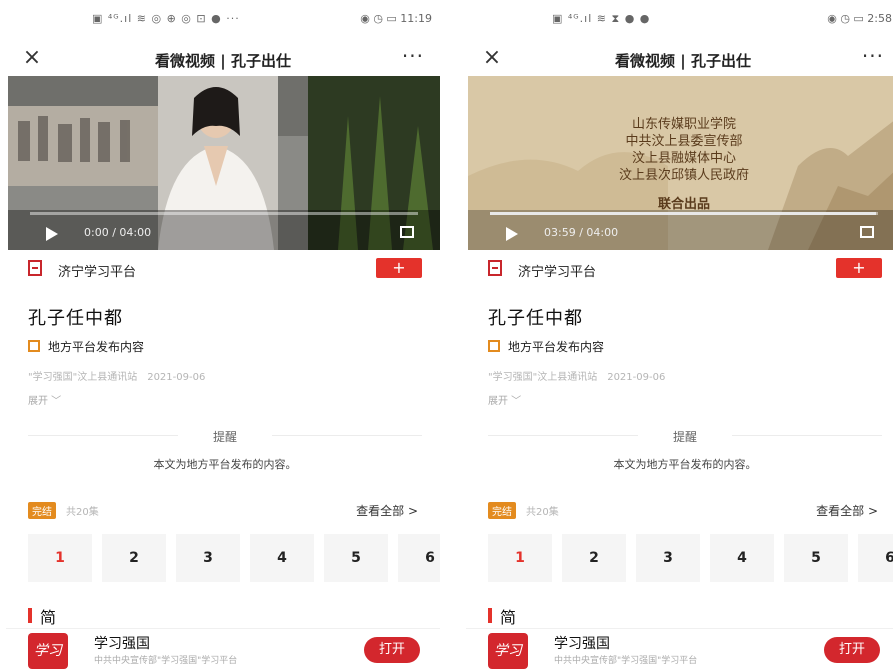  What do you see at coordinates (601, 18) in the screenshot?
I see `status-icons: ▣ ⁴ᴳ.ıl ≋ ⧗ ● ●` at bounding box center [601, 18].